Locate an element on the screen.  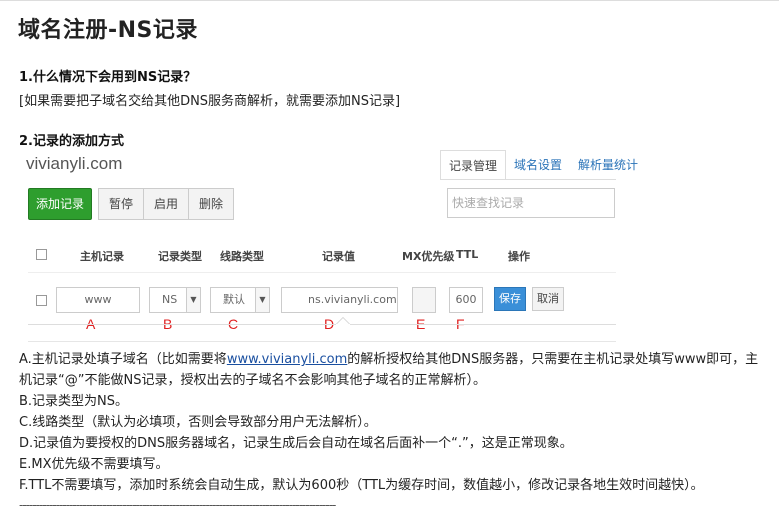
panel-tabs: 记录管理 域名设置 解析量统计 is located at coordinates (543, 165).